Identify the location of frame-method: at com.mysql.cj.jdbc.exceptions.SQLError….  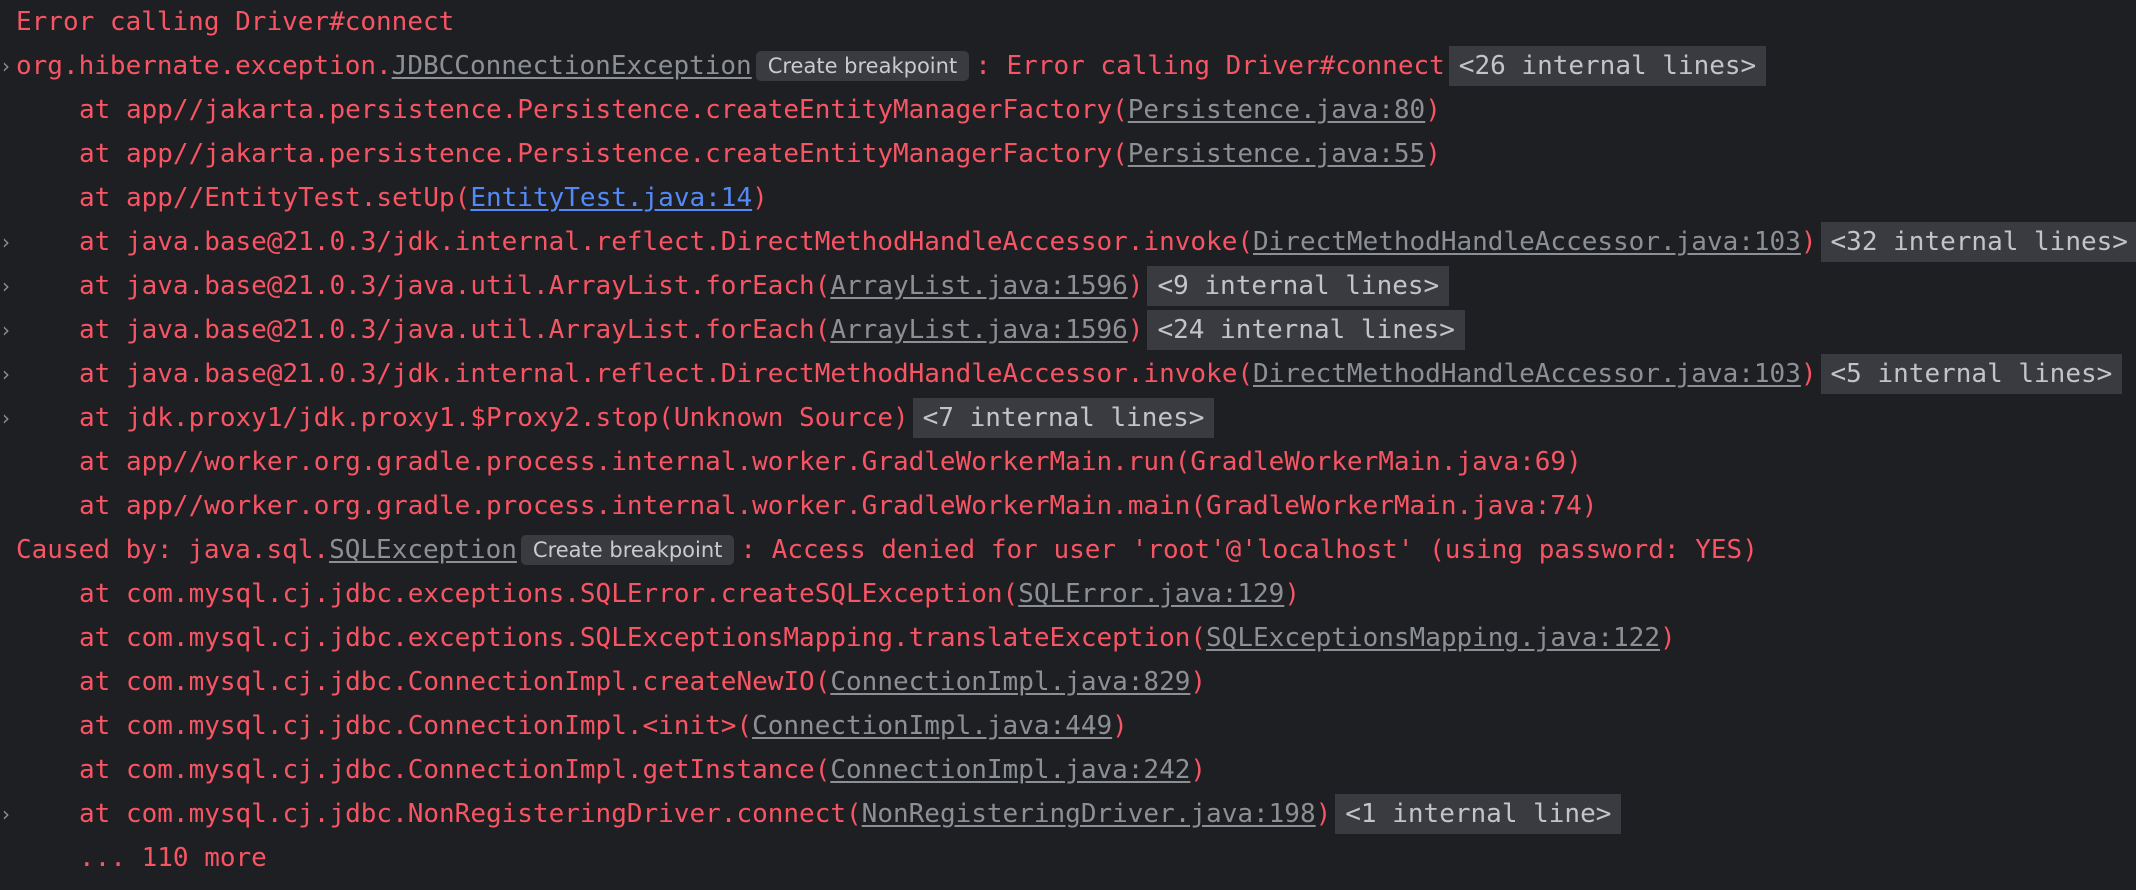
(549, 594).